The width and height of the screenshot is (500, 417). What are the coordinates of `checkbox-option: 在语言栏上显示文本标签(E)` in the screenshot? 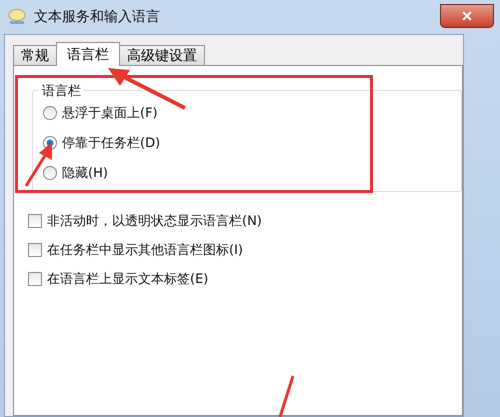 It's located at (245, 278).